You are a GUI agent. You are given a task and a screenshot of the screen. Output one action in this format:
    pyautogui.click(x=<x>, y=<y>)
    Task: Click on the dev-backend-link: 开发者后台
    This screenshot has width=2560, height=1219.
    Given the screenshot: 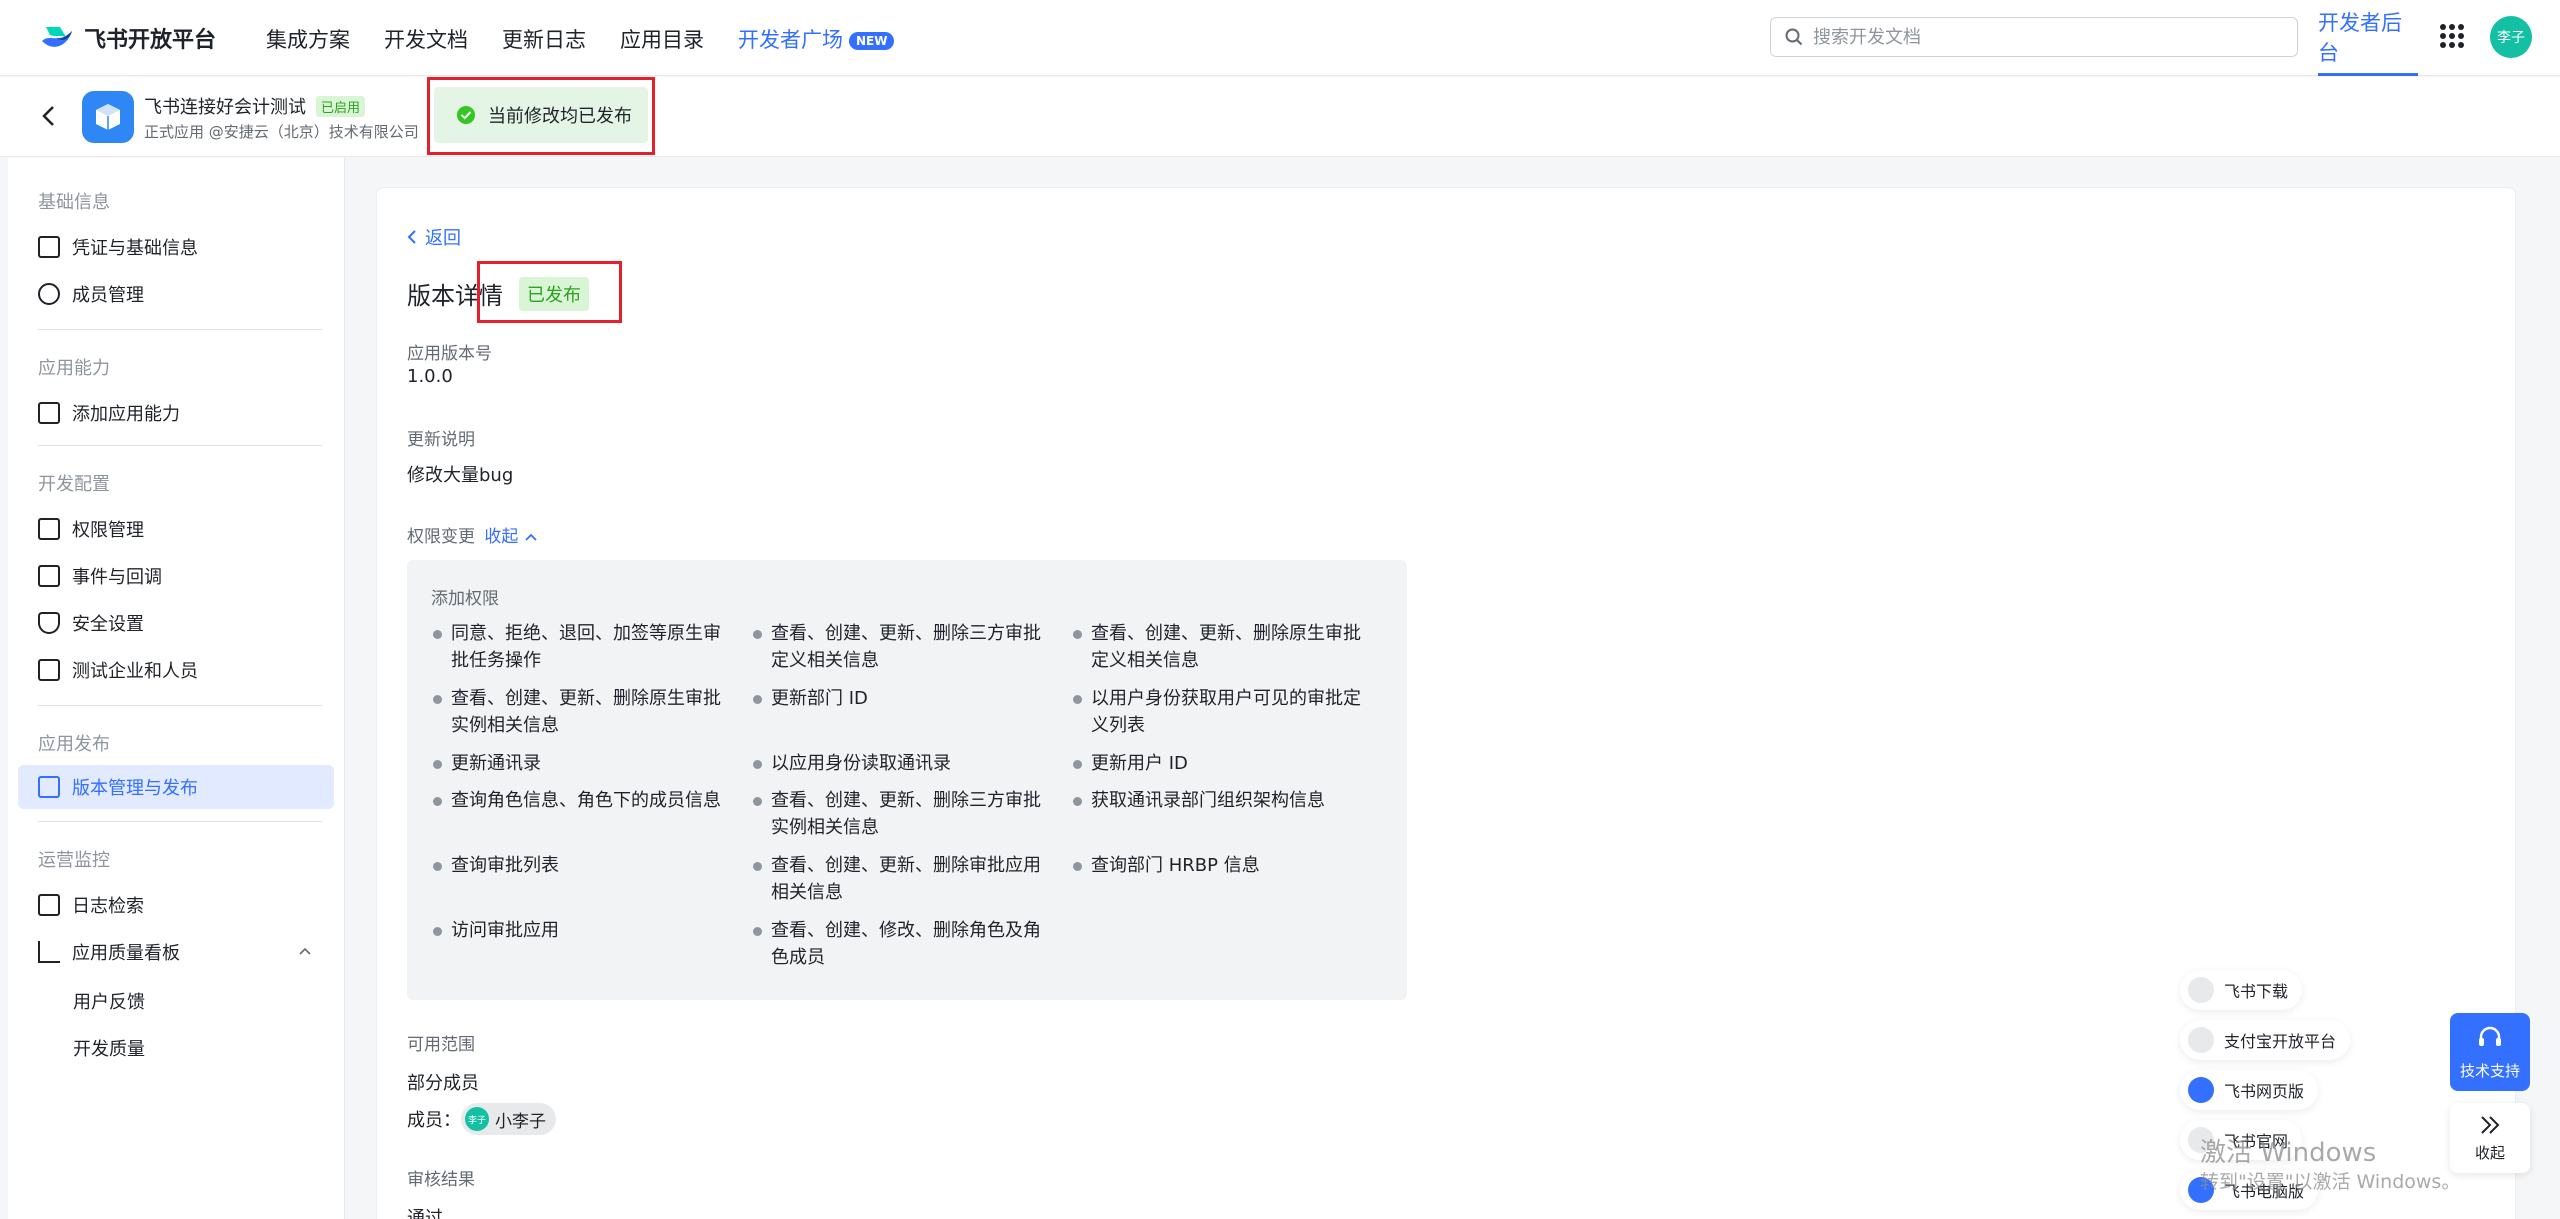 What is the action you would take?
    pyautogui.click(x=2368, y=38)
    